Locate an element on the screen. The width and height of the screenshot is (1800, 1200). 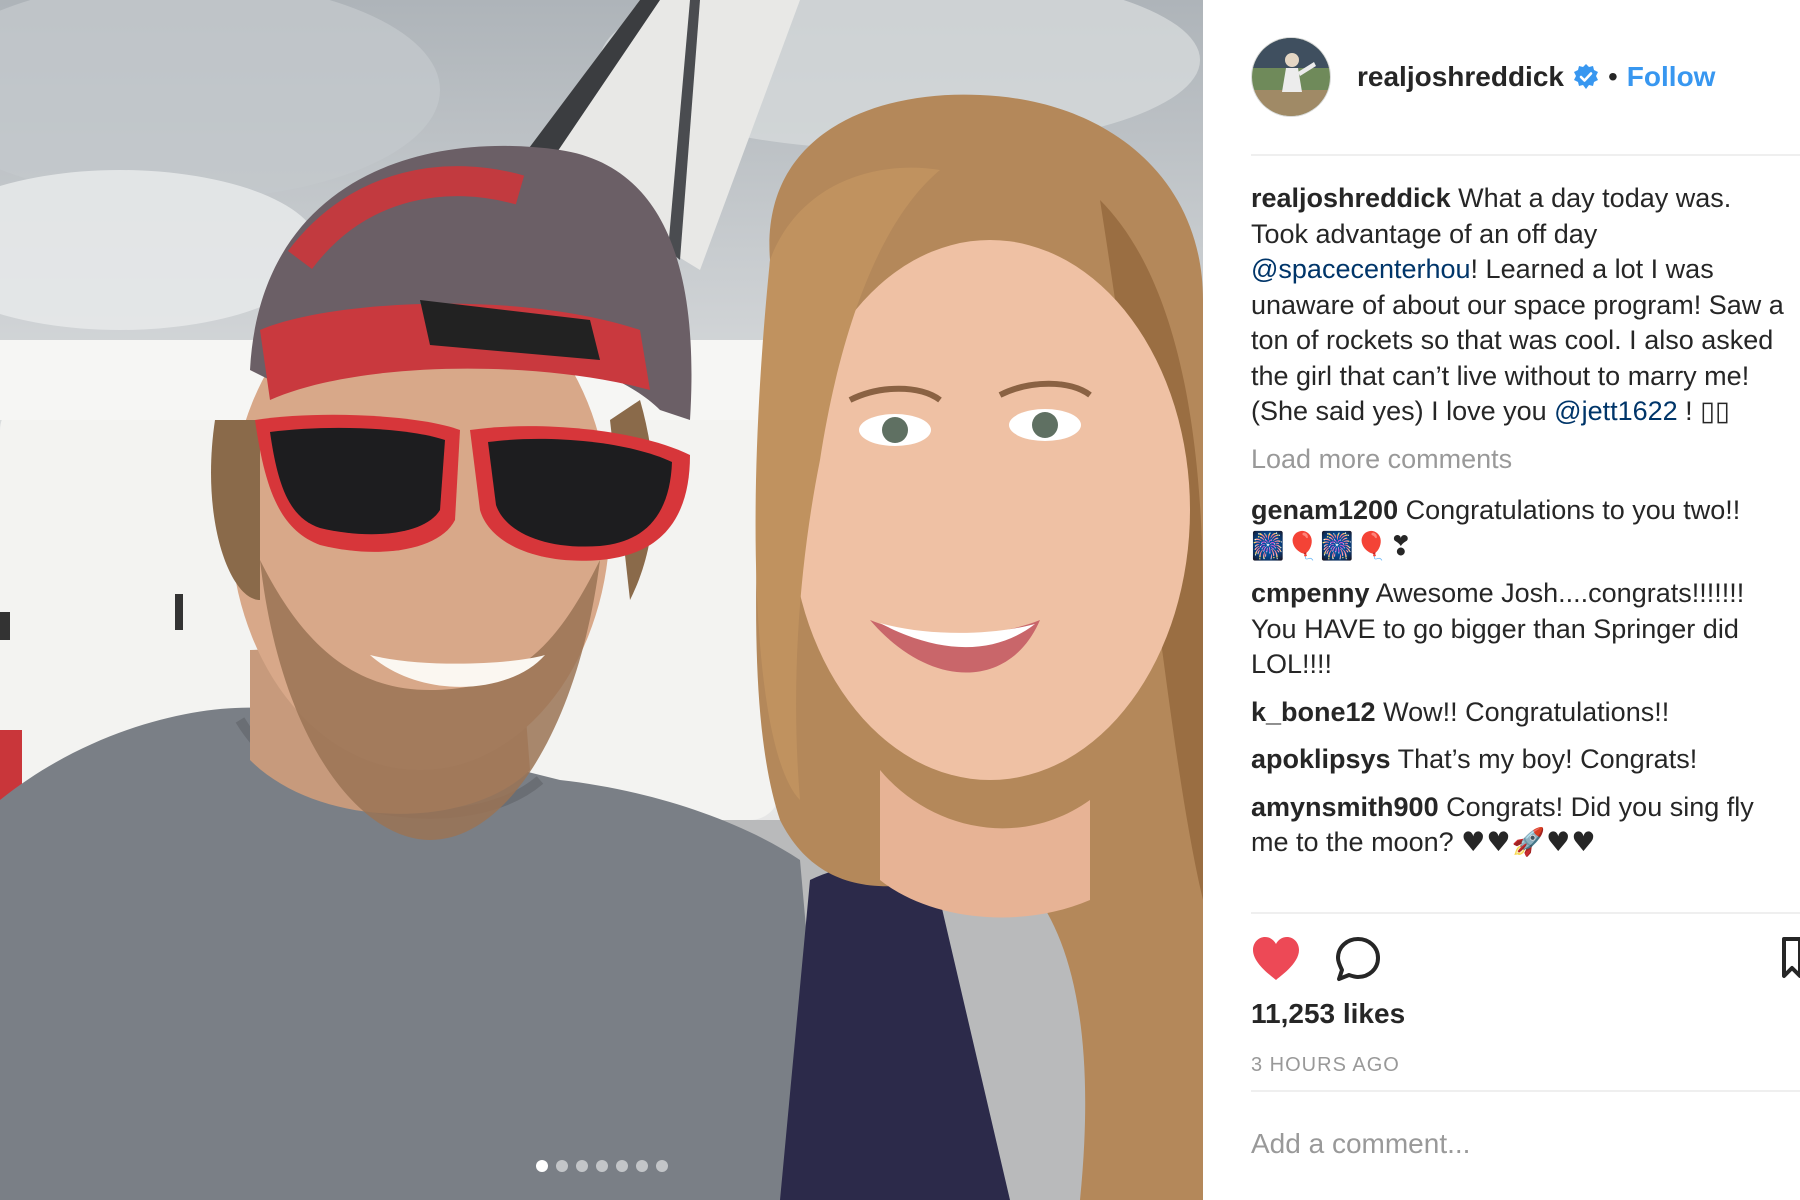
comment-bubble-icon is located at coordinates (1358, 959).